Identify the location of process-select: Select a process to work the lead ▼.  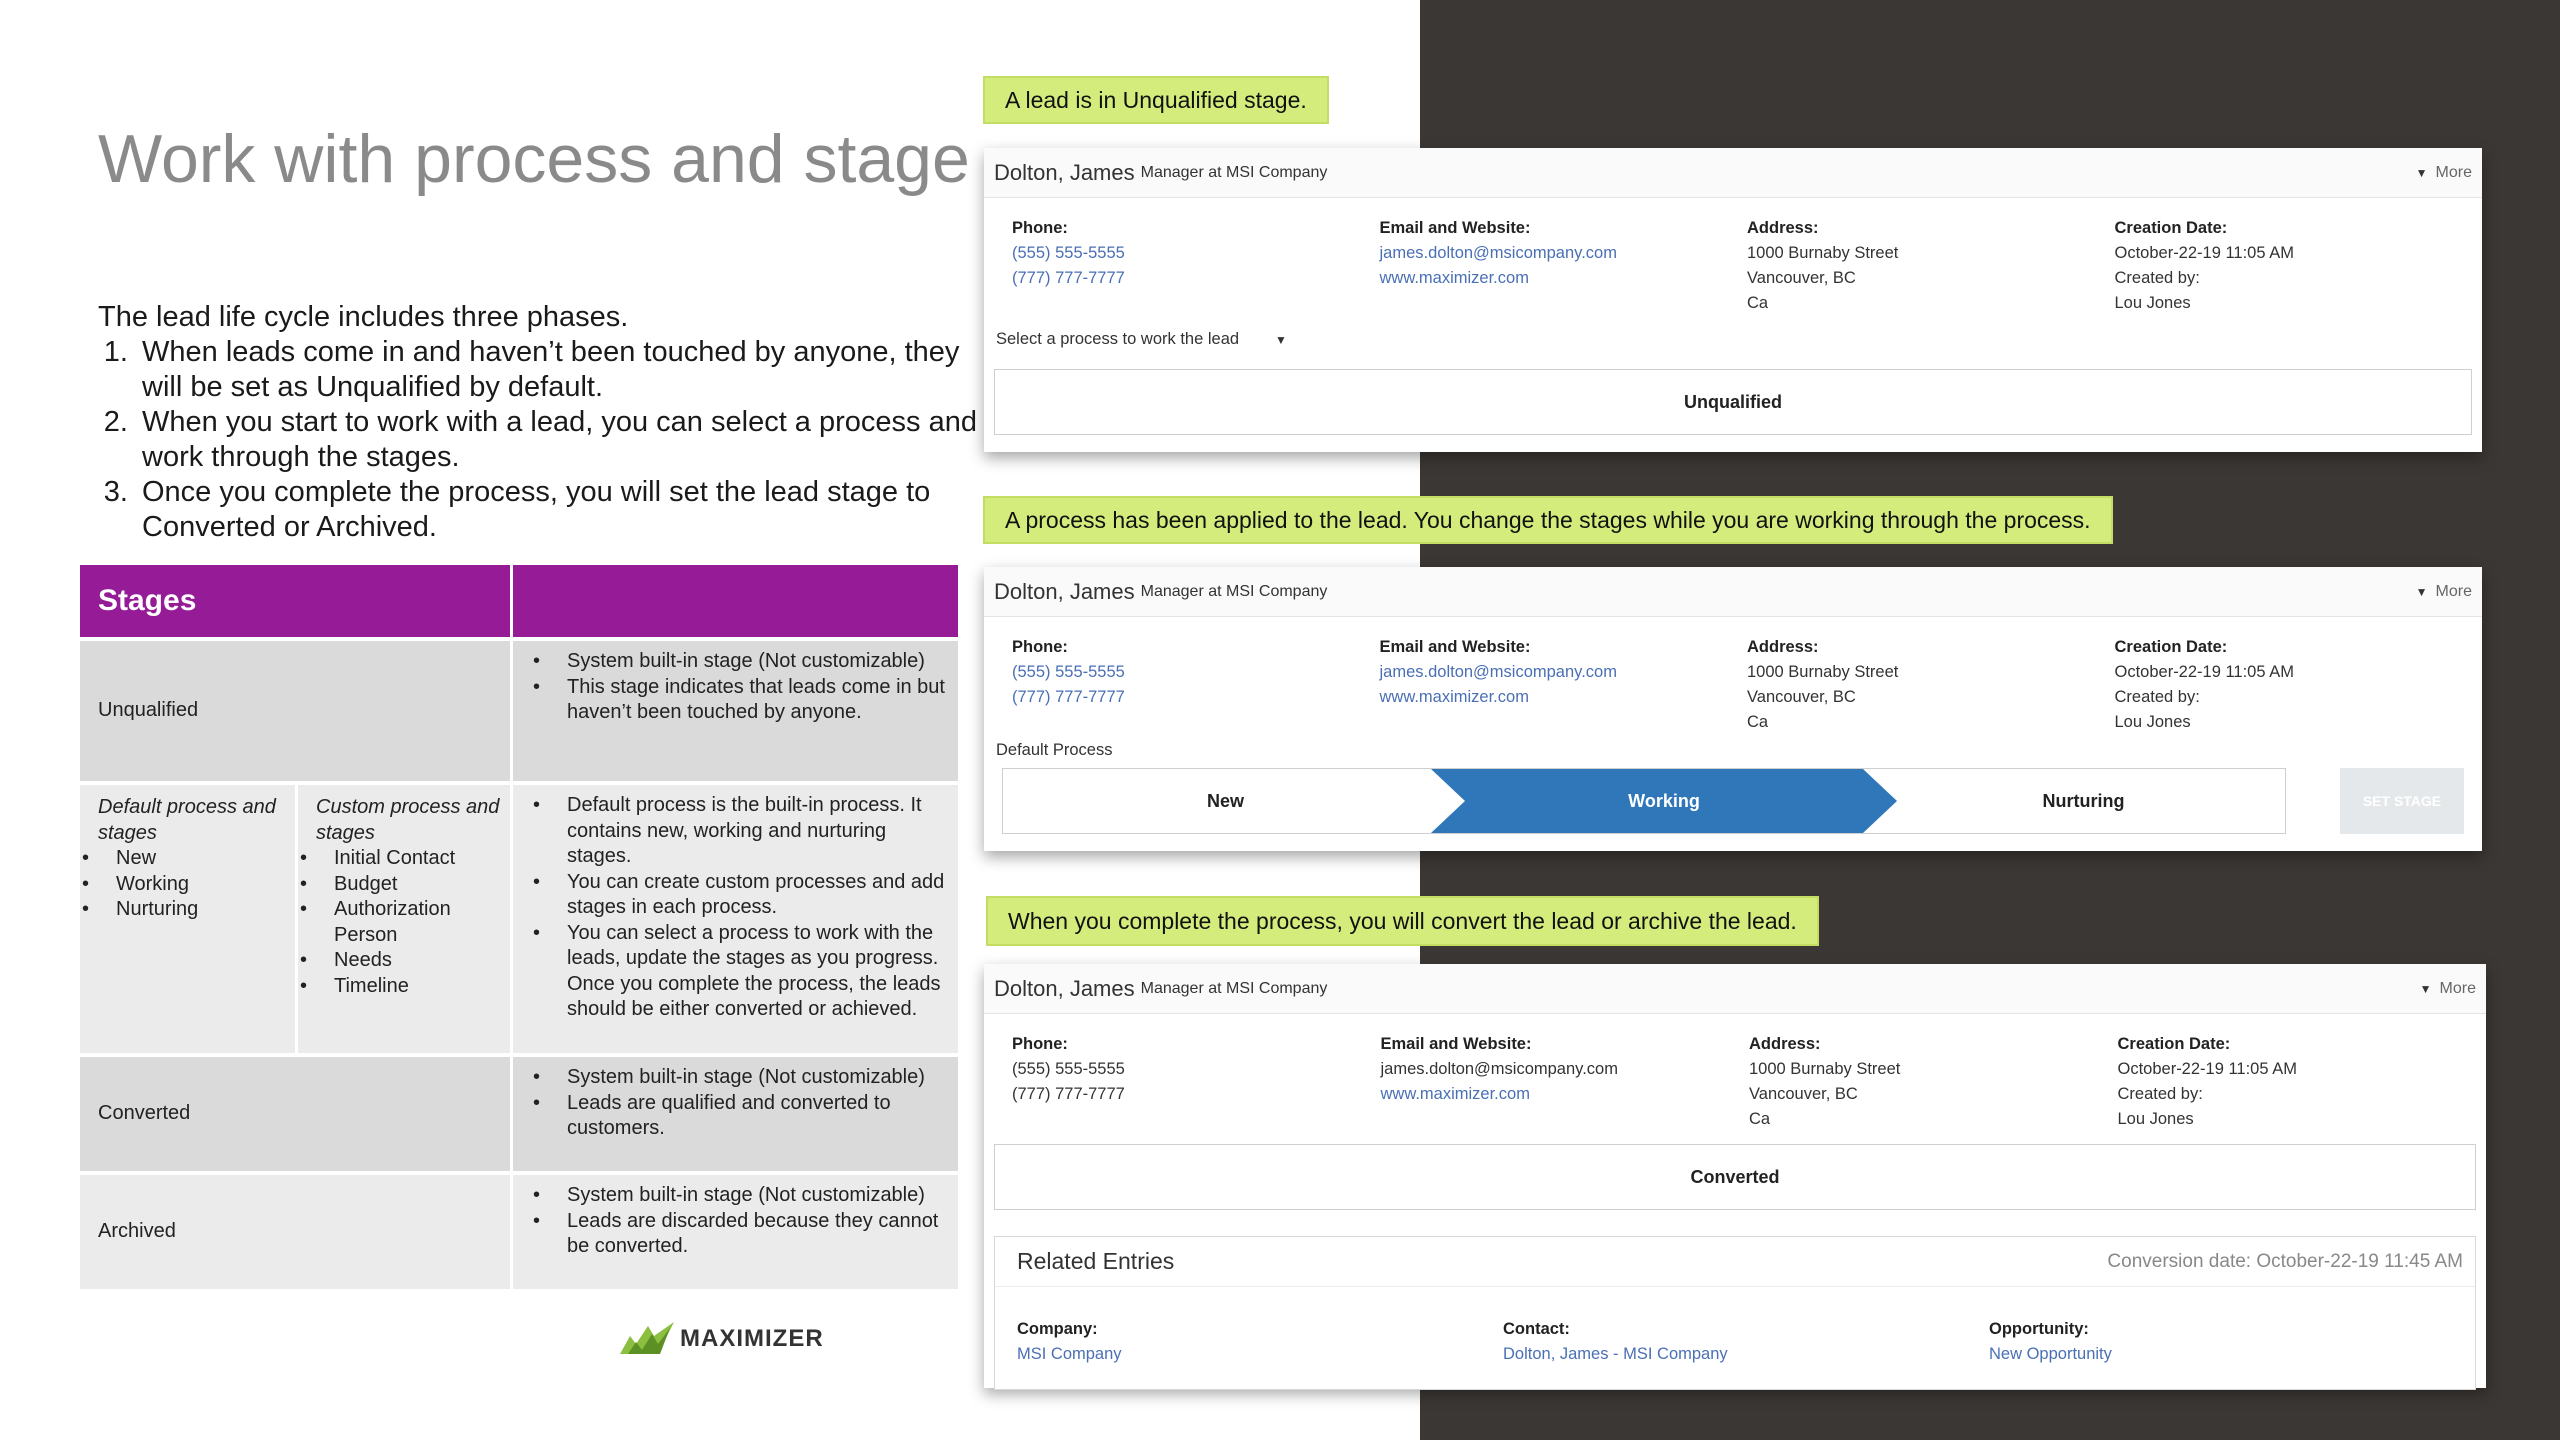
(1733, 339).